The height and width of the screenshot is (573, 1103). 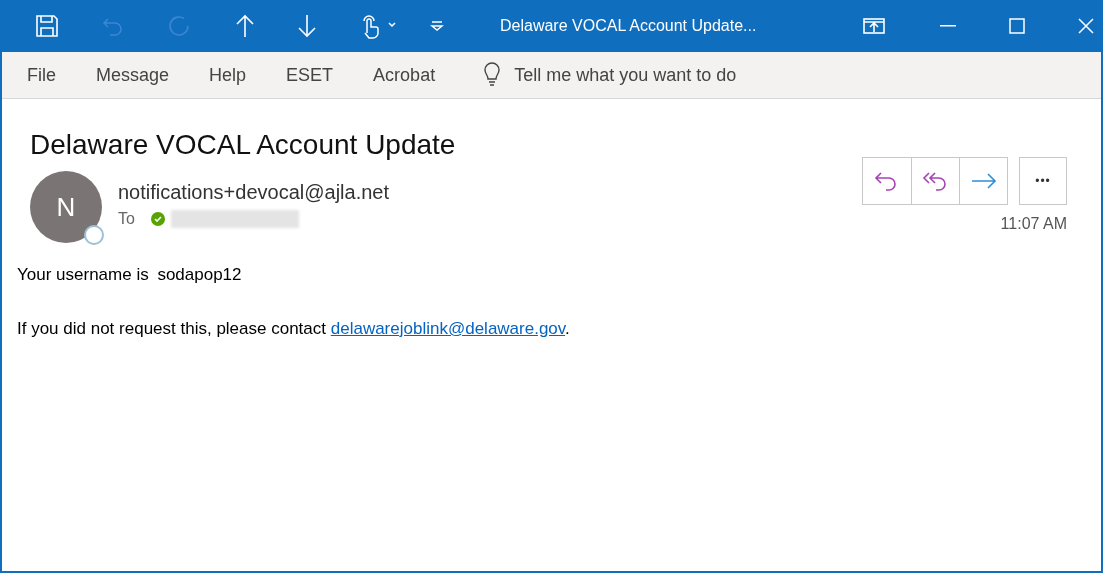 I want to click on punctuation: ., so click(x=567, y=328).